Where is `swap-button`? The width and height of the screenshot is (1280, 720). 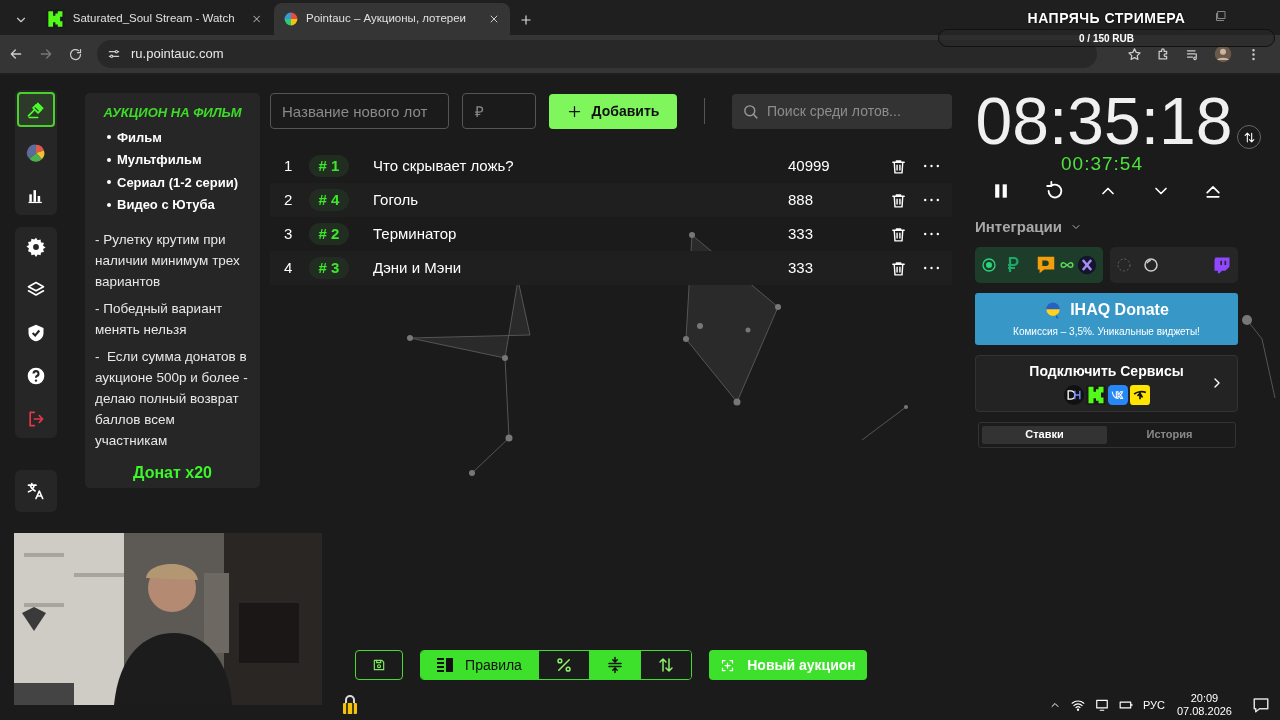 swap-button is located at coordinates (1249, 137).